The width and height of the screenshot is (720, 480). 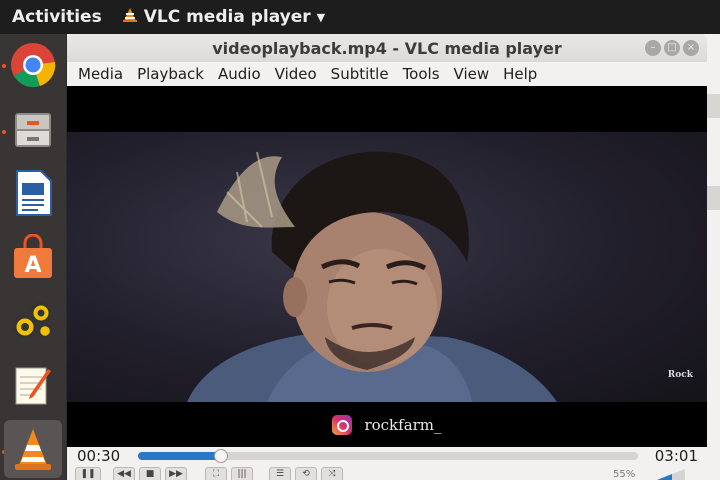 I want to click on notepad-pencil-icon, so click(x=33, y=386).